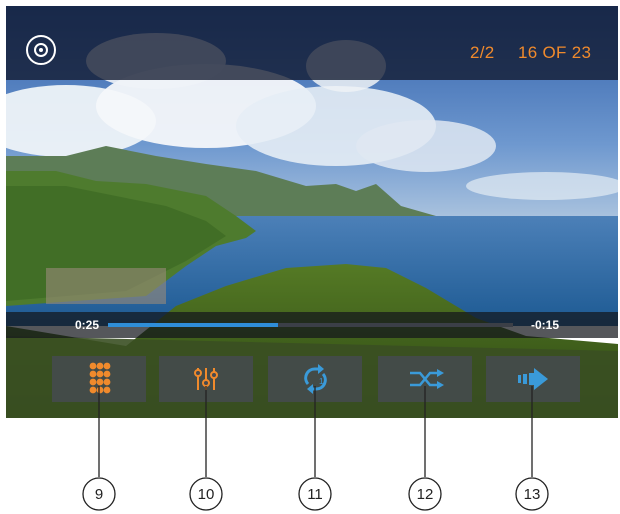  I want to click on keypad-icon, so click(100, 378).